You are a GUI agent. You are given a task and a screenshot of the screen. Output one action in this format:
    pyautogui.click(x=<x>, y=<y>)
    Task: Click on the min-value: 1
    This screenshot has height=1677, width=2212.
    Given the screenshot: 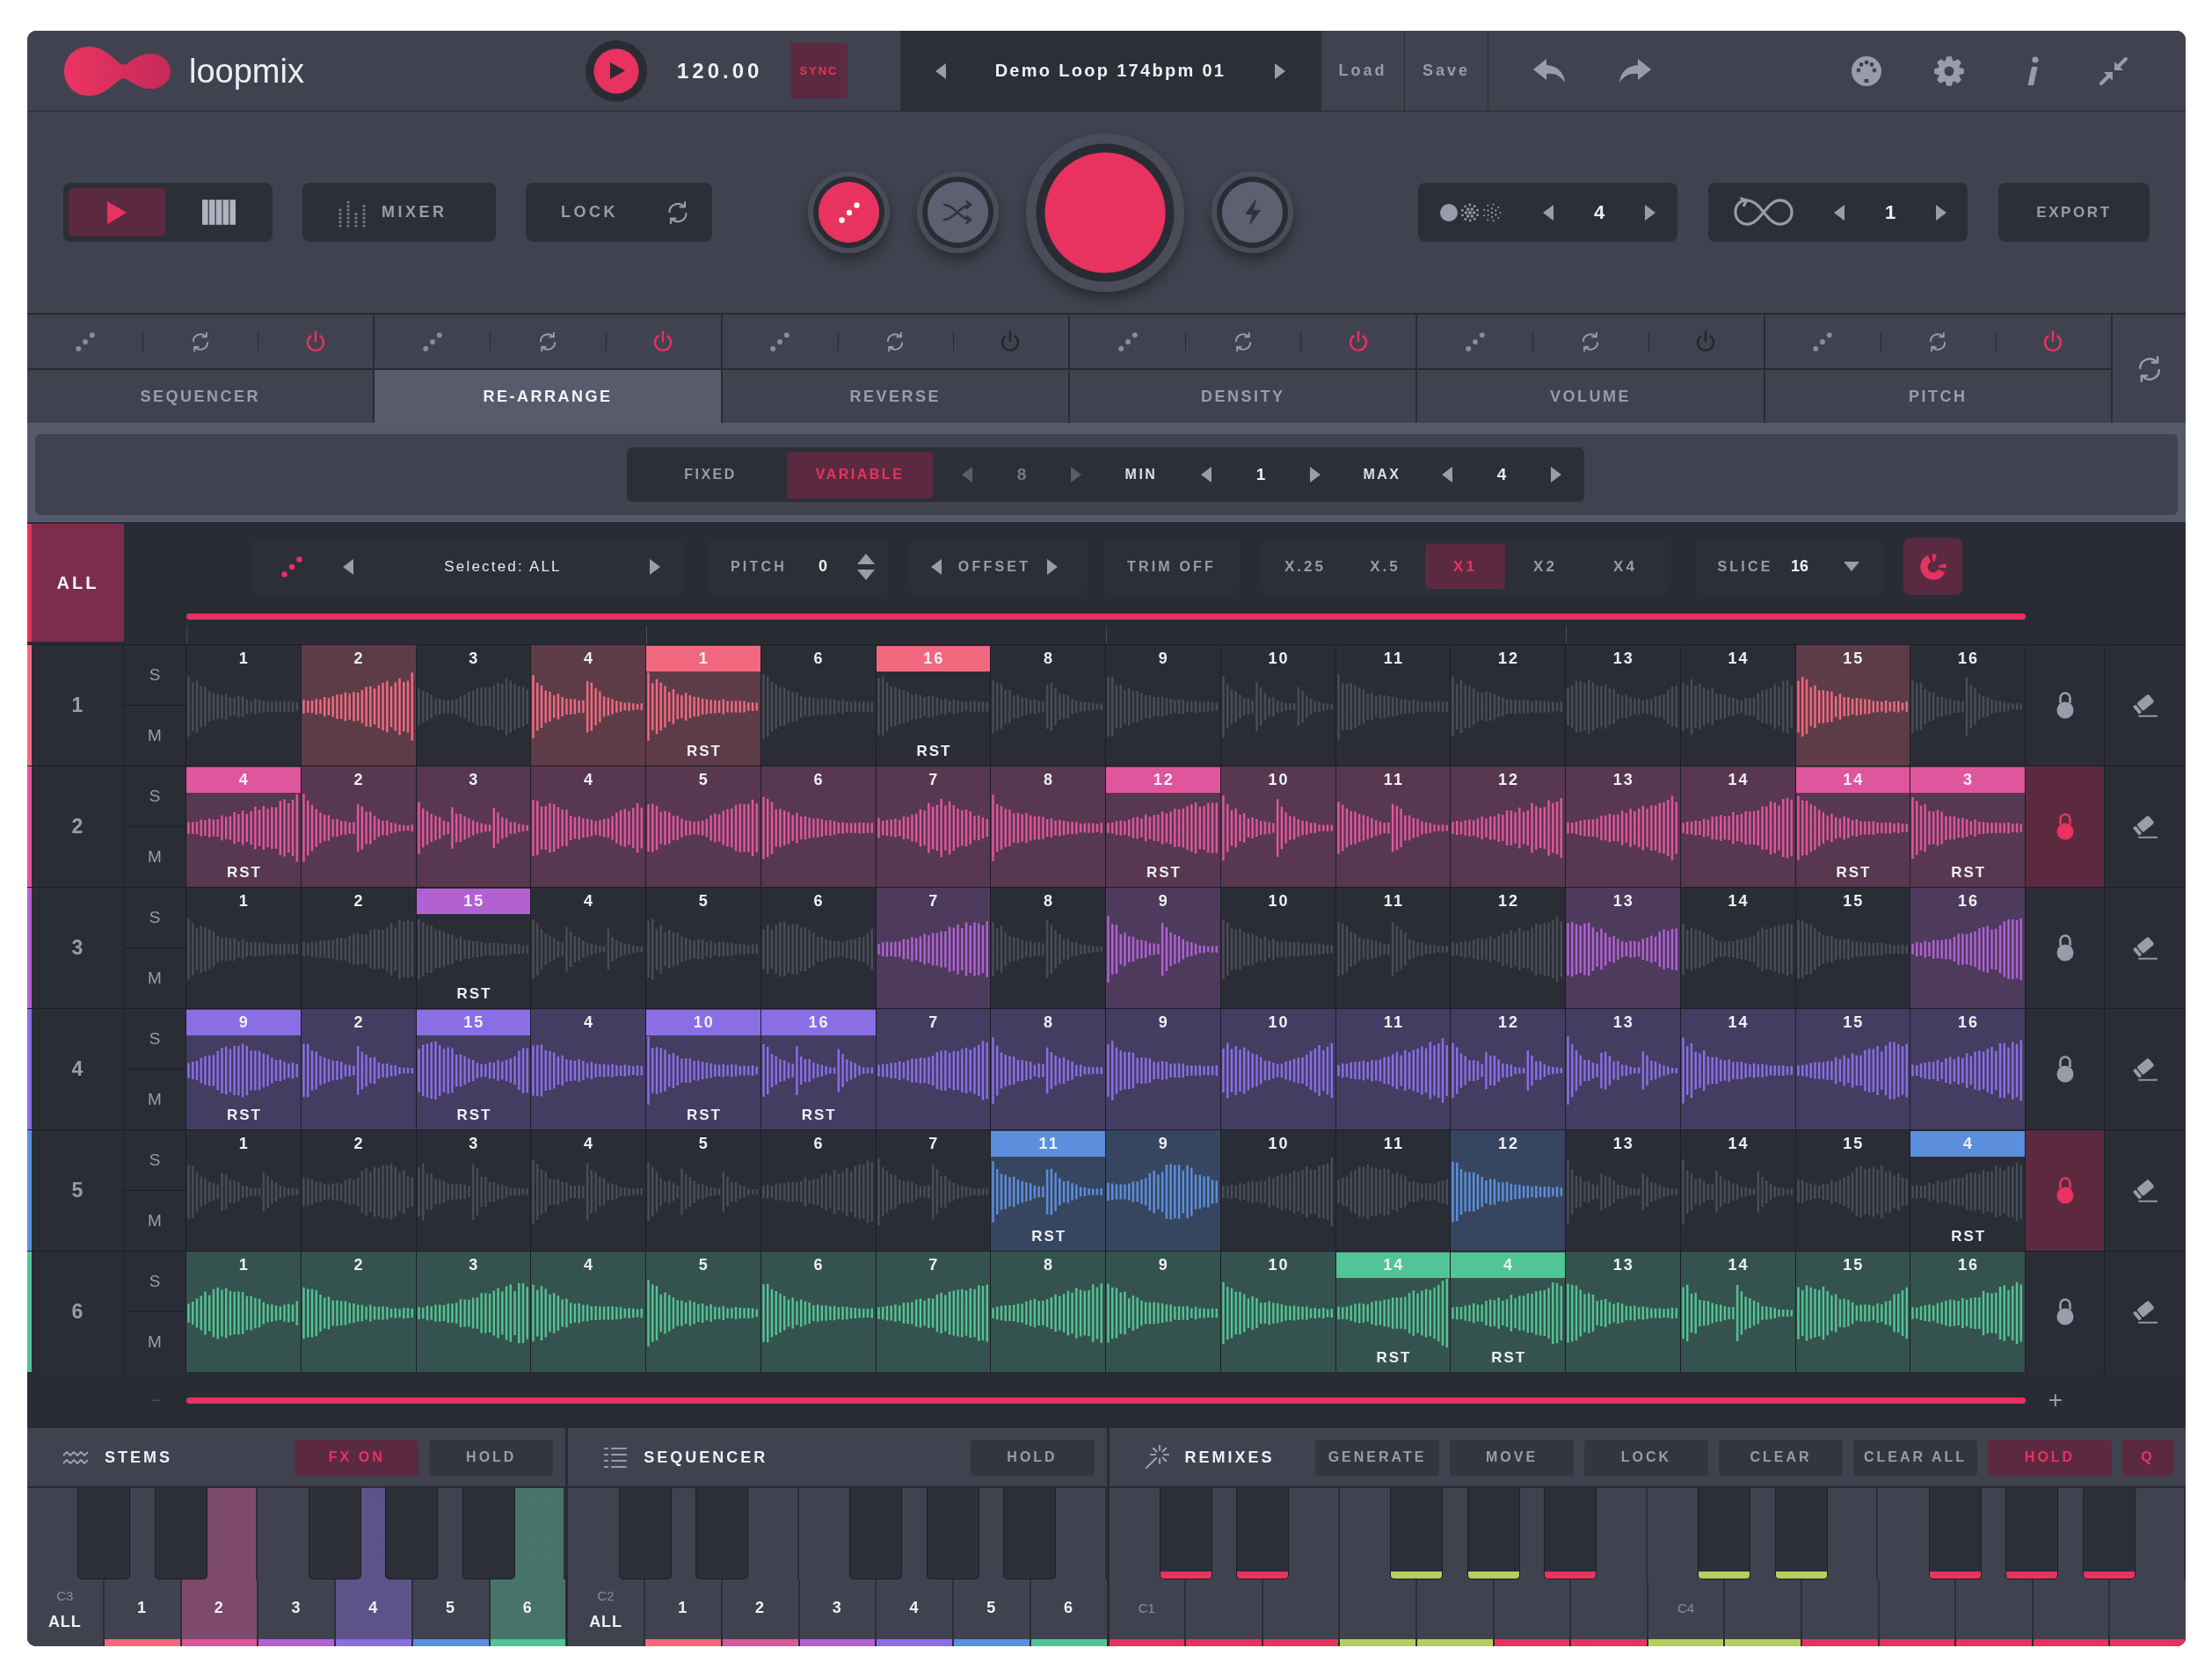 What is the action you would take?
    pyautogui.click(x=1261, y=474)
    